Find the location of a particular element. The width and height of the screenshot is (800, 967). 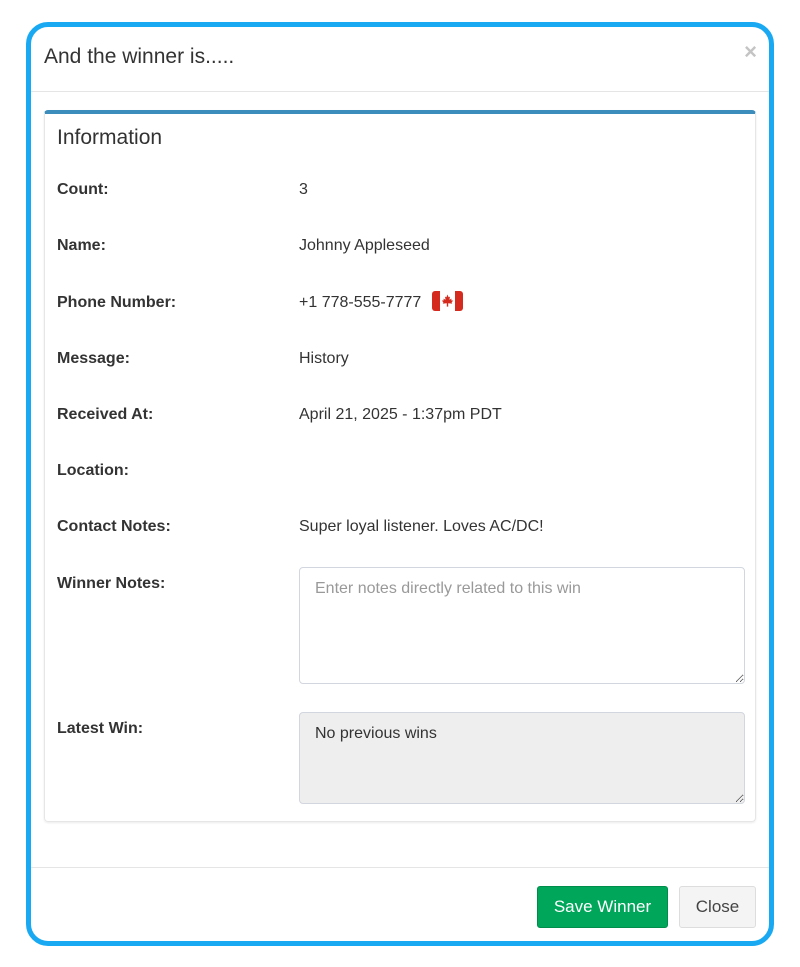

count-label: Count: is located at coordinates (83, 189).